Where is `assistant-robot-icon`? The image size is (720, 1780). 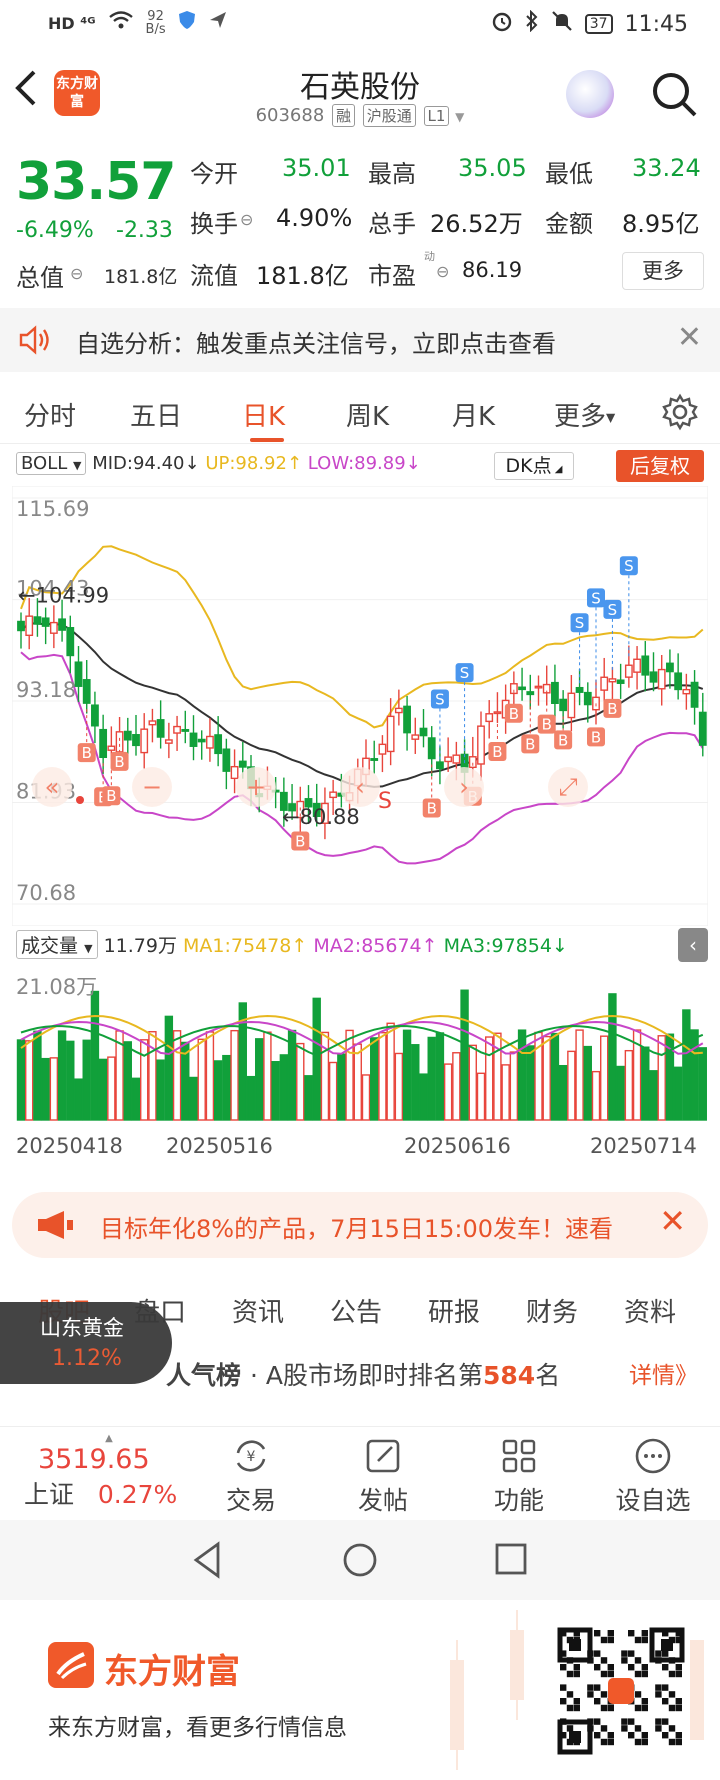 assistant-robot-icon is located at coordinates (590, 94).